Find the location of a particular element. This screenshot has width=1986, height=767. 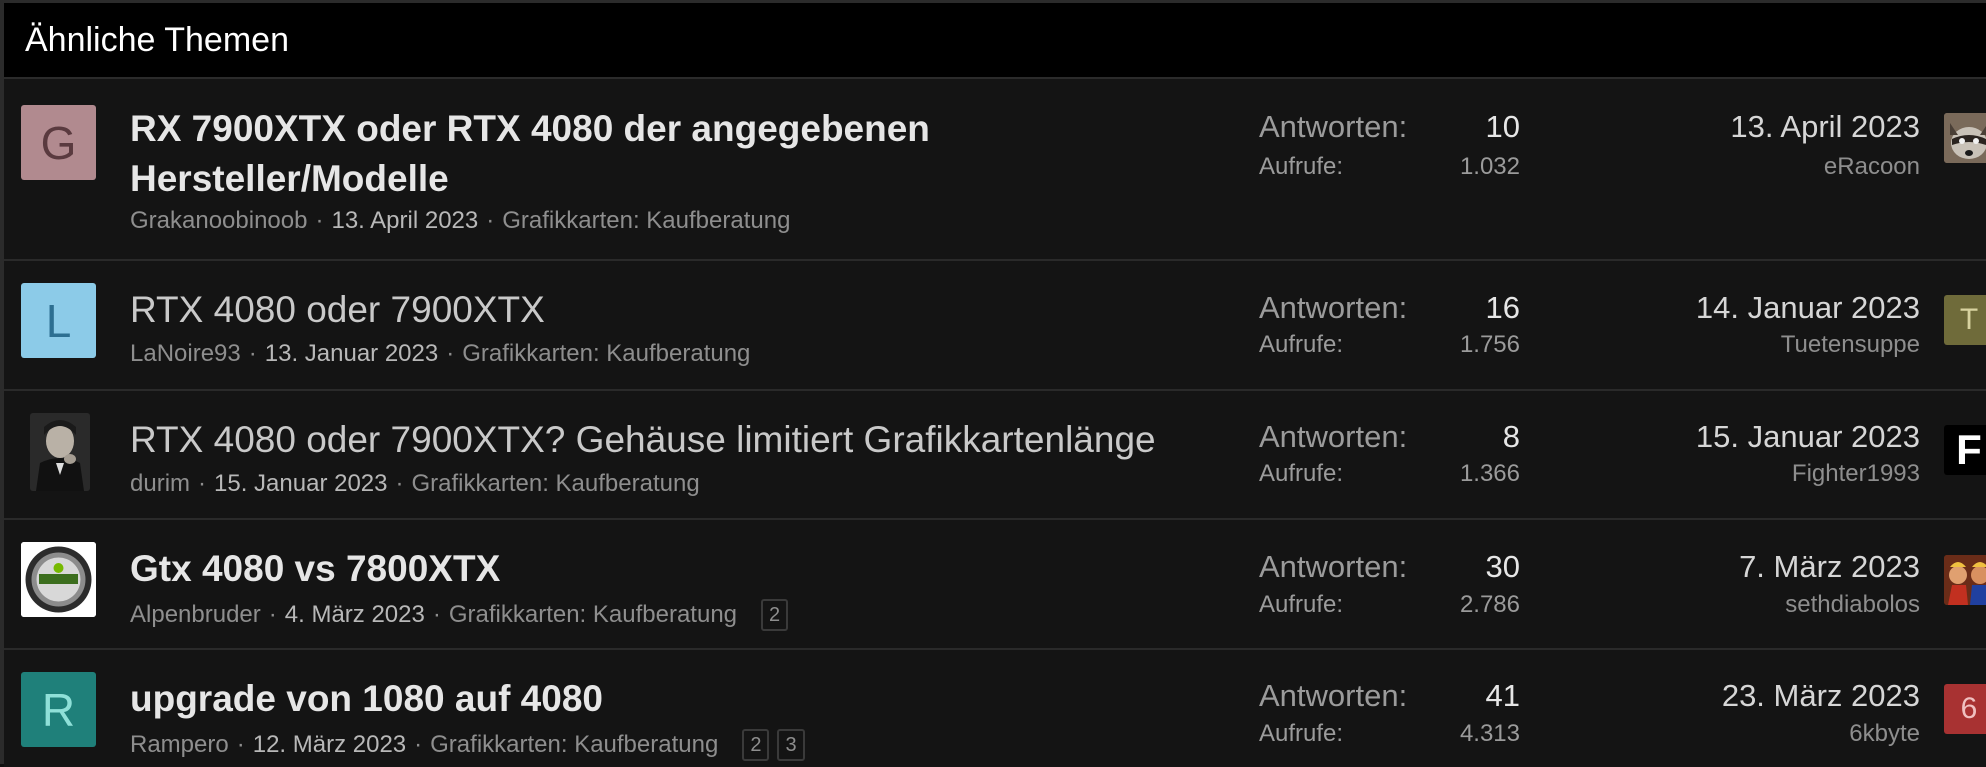

last-post-user: Fighter1993 is located at coordinates (1856, 474).